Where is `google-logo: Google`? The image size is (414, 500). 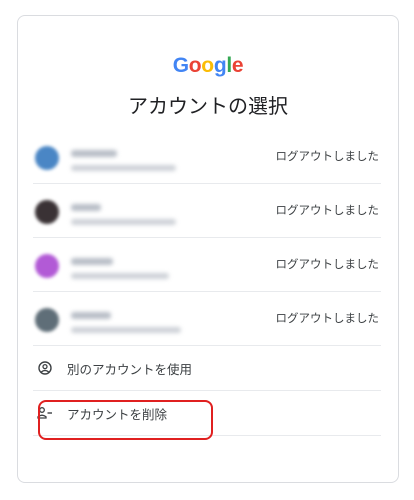 google-logo: Google is located at coordinates (208, 66).